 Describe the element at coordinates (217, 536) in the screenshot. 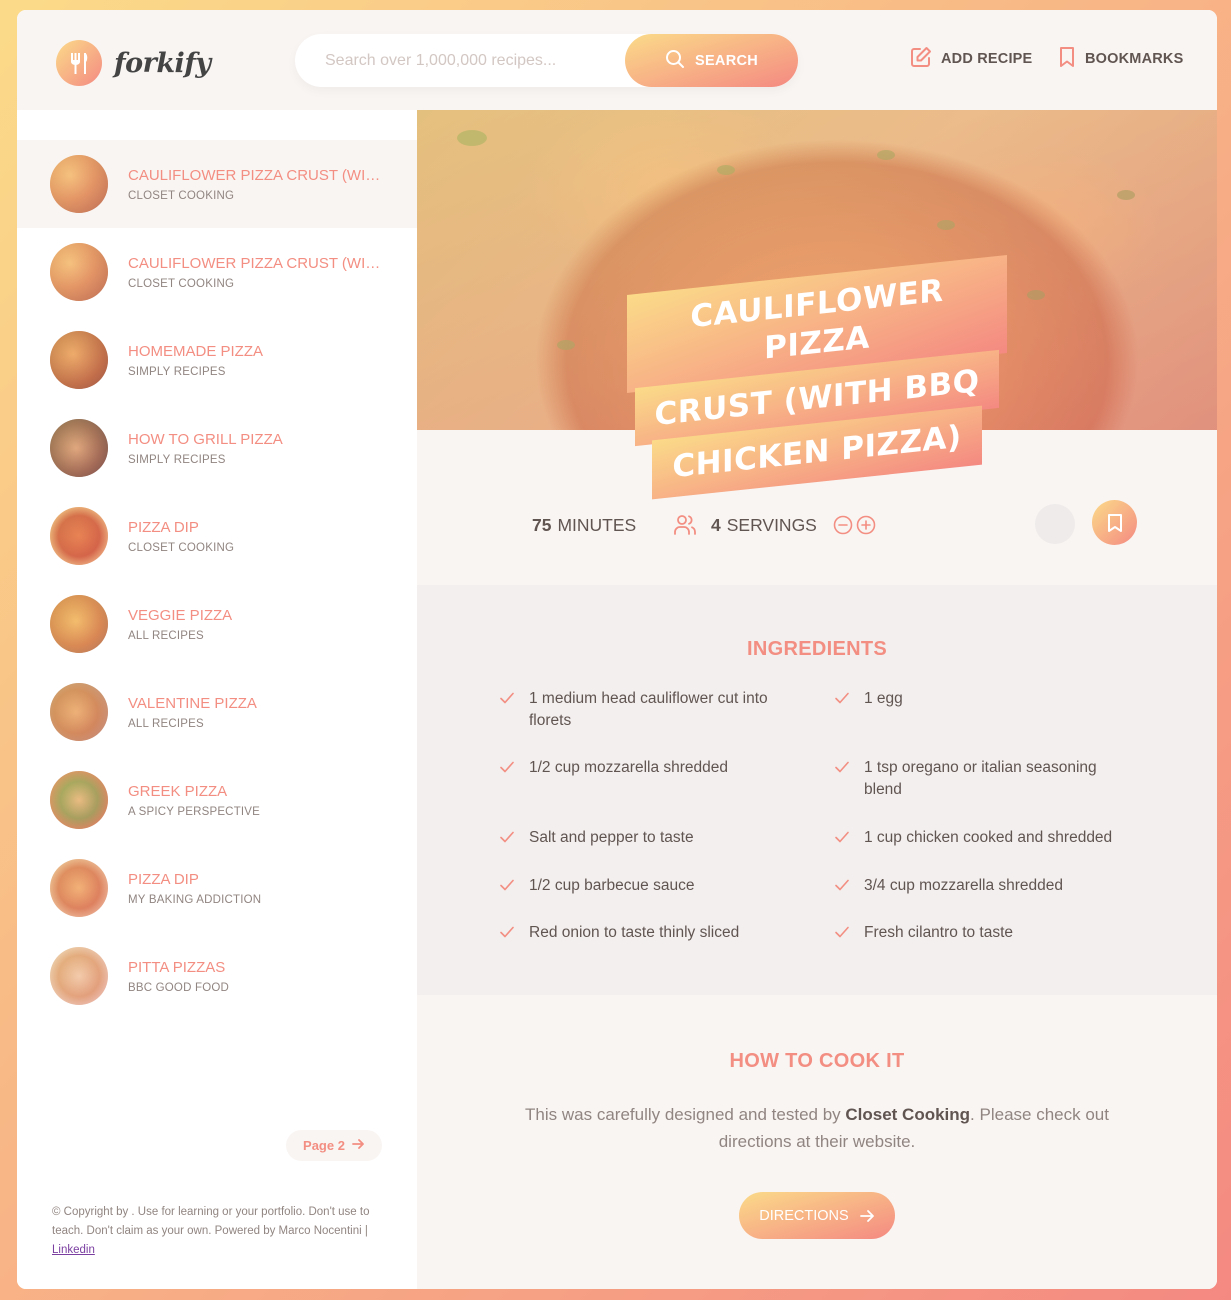

I see `result-item: PIZZA DIP CLOSET COOKING` at that location.